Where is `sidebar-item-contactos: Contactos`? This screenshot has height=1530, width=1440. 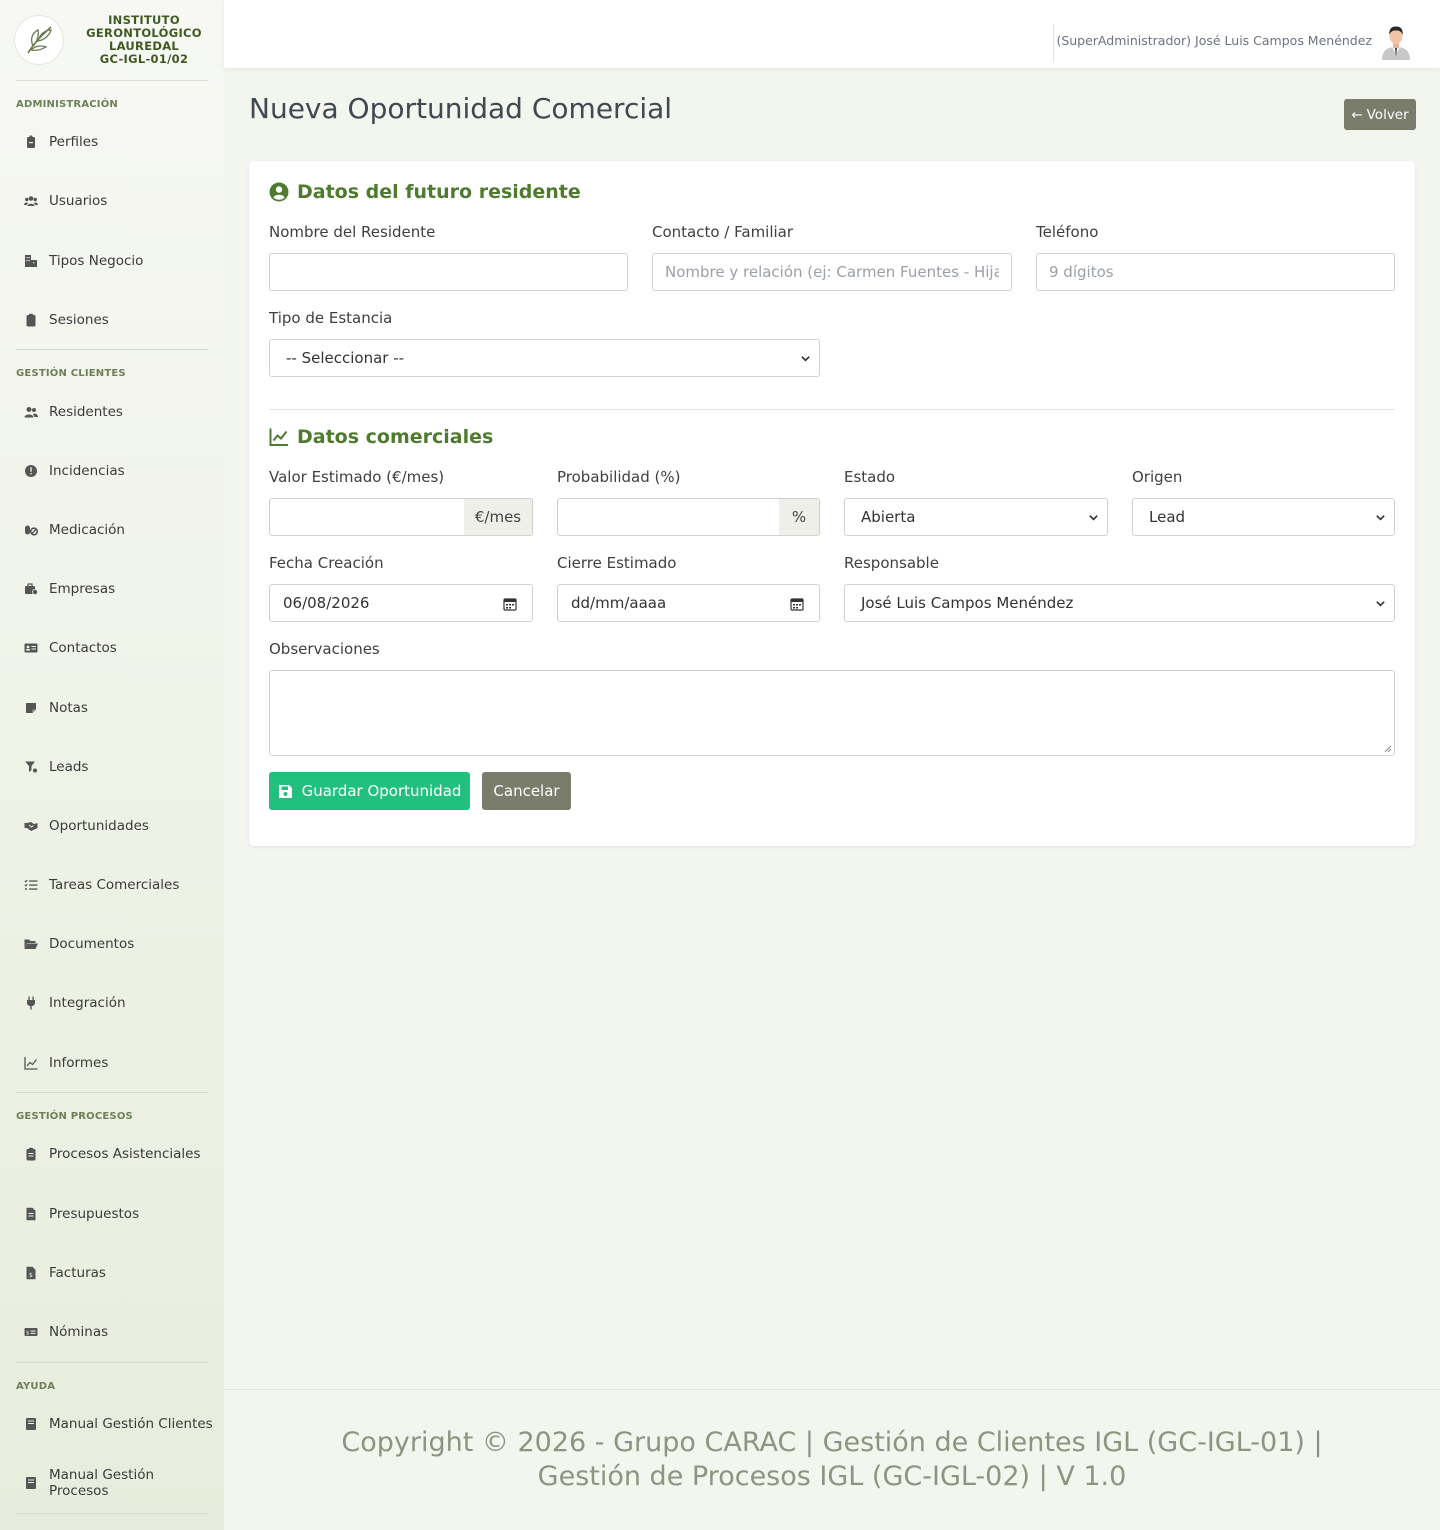 sidebar-item-contactos: Contactos is located at coordinates (119, 648).